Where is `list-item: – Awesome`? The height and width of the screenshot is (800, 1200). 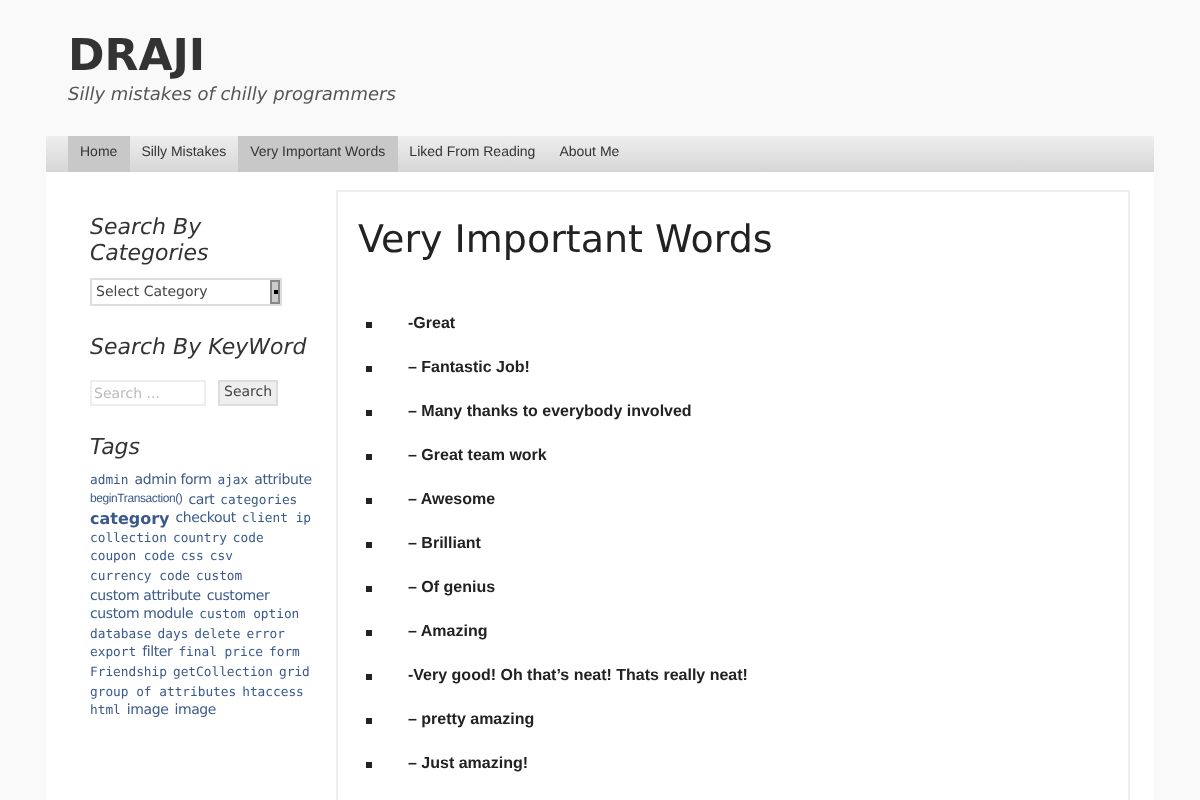
list-item: – Awesome is located at coordinates (452, 500).